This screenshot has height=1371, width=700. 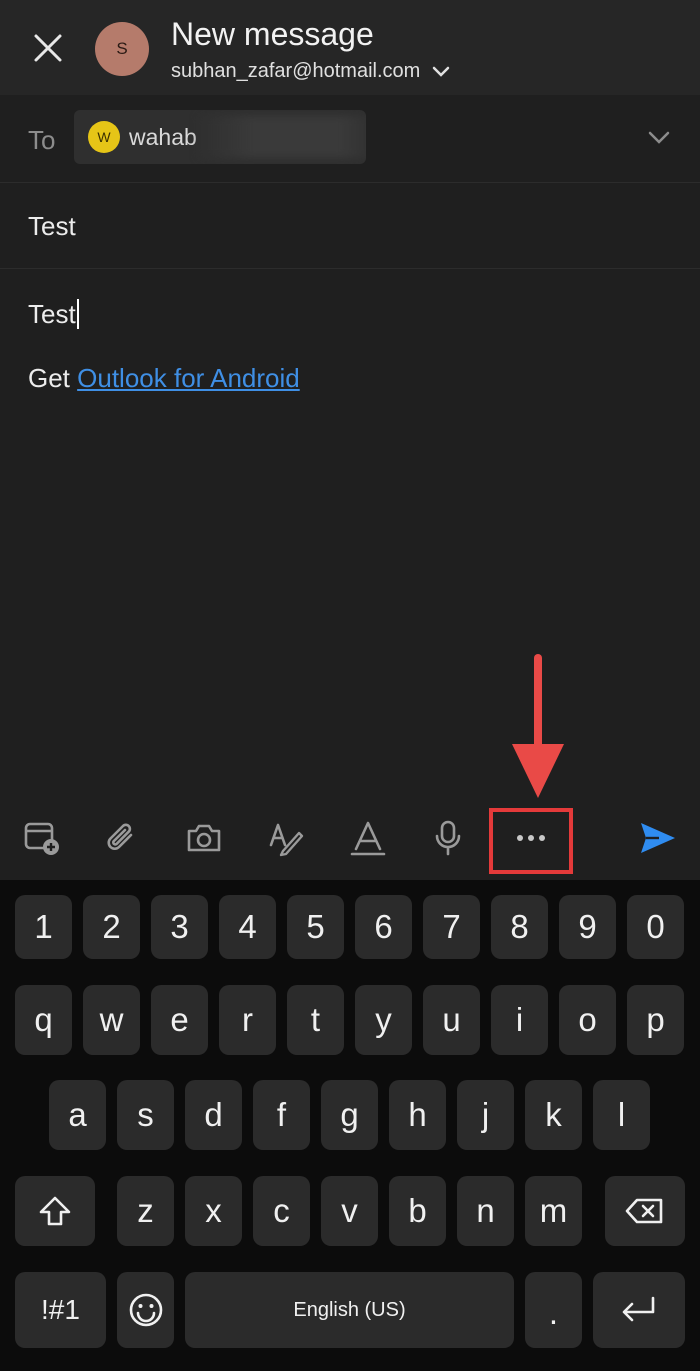 What do you see at coordinates (553, 1310) in the screenshot?
I see `key-period: .` at bounding box center [553, 1310].